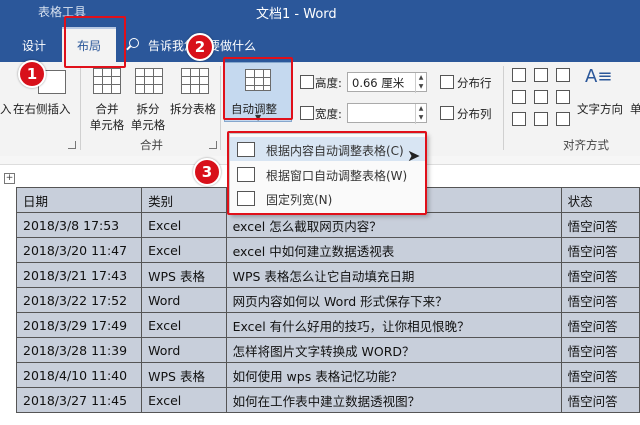 Image resolution: width=640 pixels, height=425 pixels. Describe the element at coordinates (378, 83) in the screenshot. I see `height-value: 0.66 厘米` at that location.